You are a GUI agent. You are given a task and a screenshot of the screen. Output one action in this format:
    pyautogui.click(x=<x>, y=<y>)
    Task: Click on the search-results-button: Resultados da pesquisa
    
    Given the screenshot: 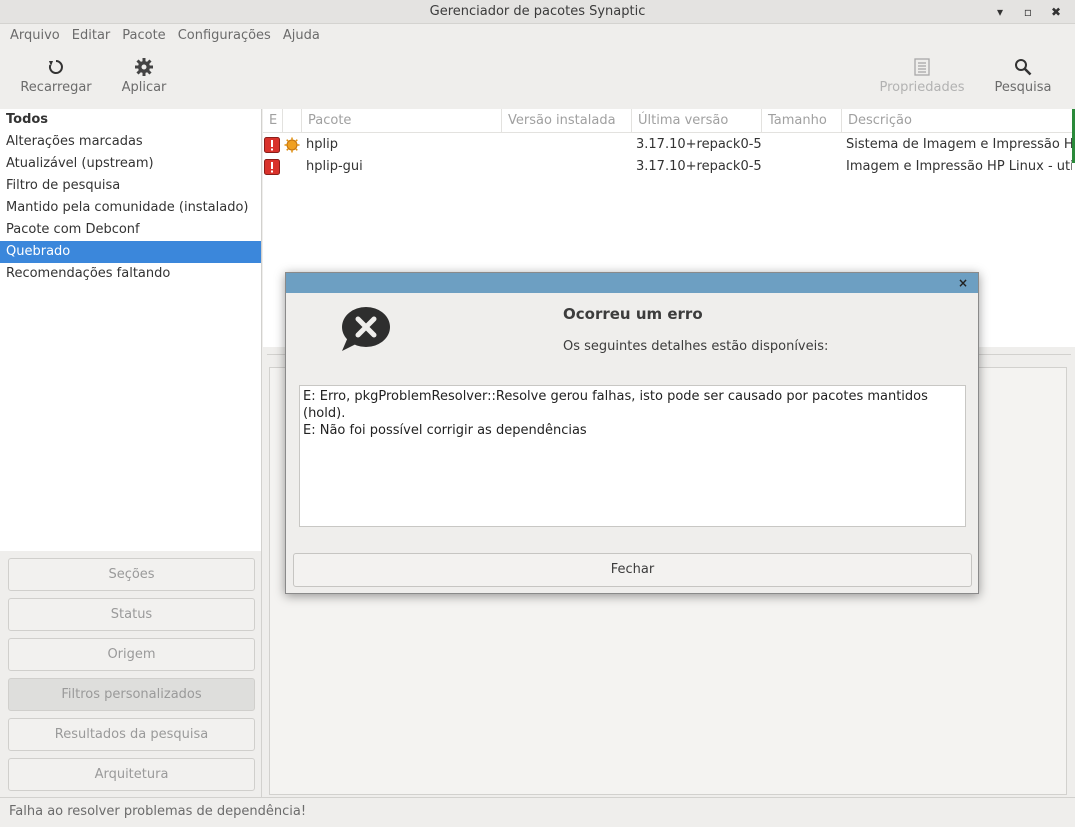 What is the action you would take?
    pyautogui.click(x=131, y=734)
    